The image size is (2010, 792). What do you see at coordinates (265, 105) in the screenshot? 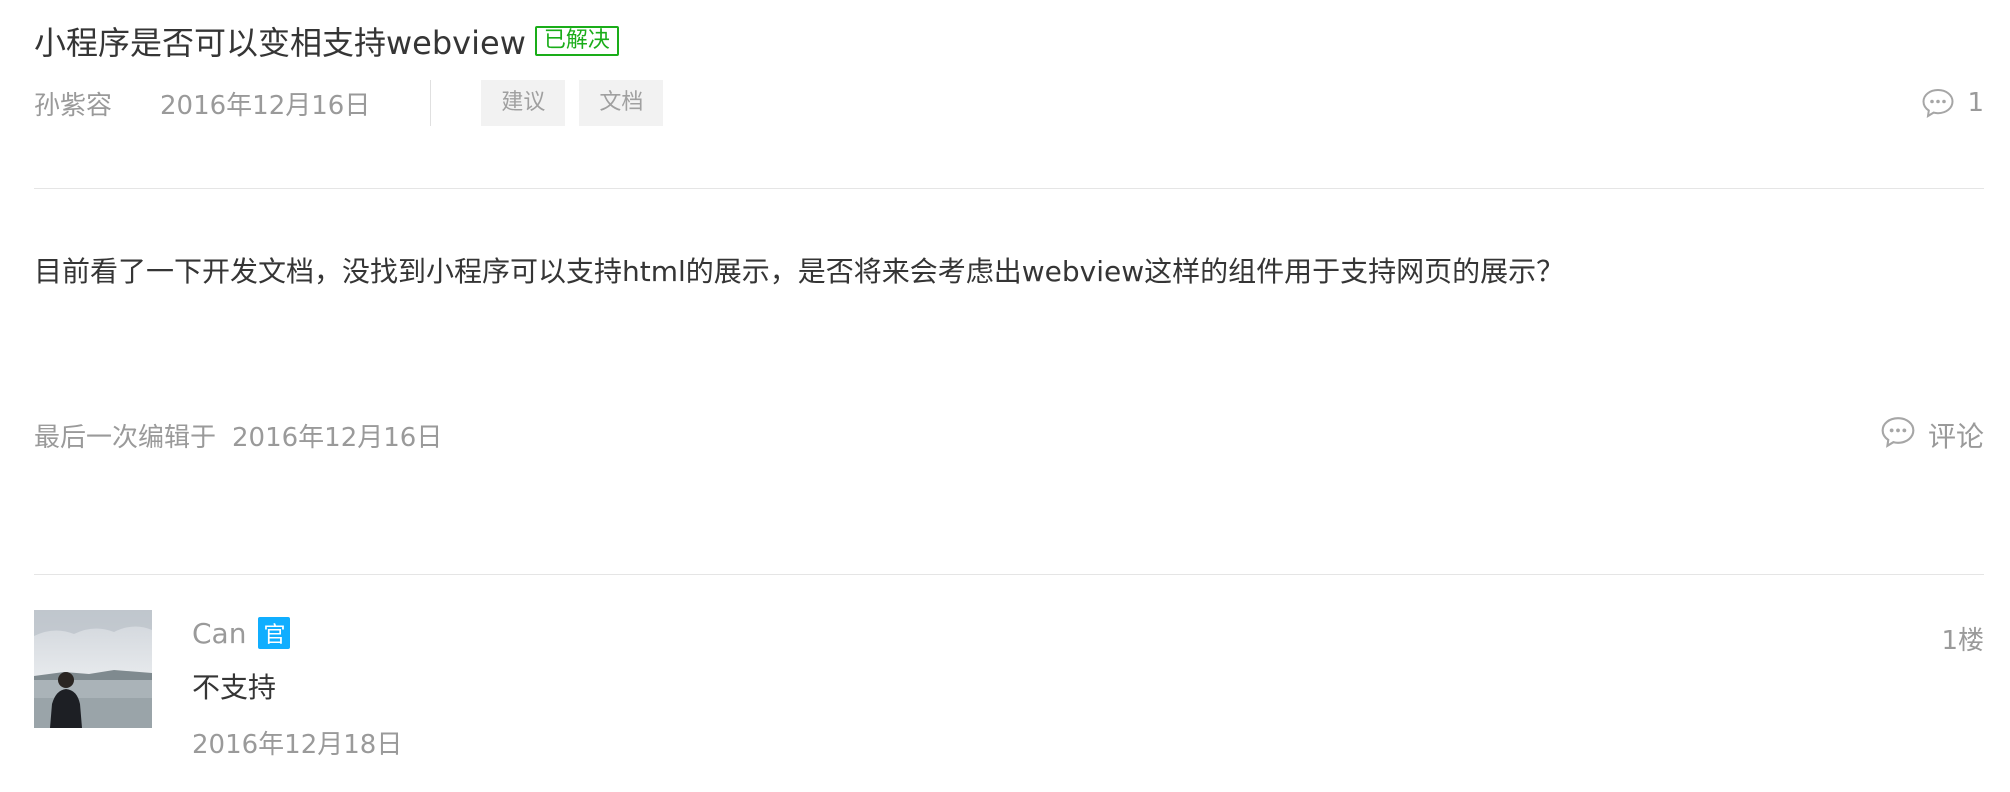
I see `post-date: 2016年12月16日` at bounding box center [265, 105].